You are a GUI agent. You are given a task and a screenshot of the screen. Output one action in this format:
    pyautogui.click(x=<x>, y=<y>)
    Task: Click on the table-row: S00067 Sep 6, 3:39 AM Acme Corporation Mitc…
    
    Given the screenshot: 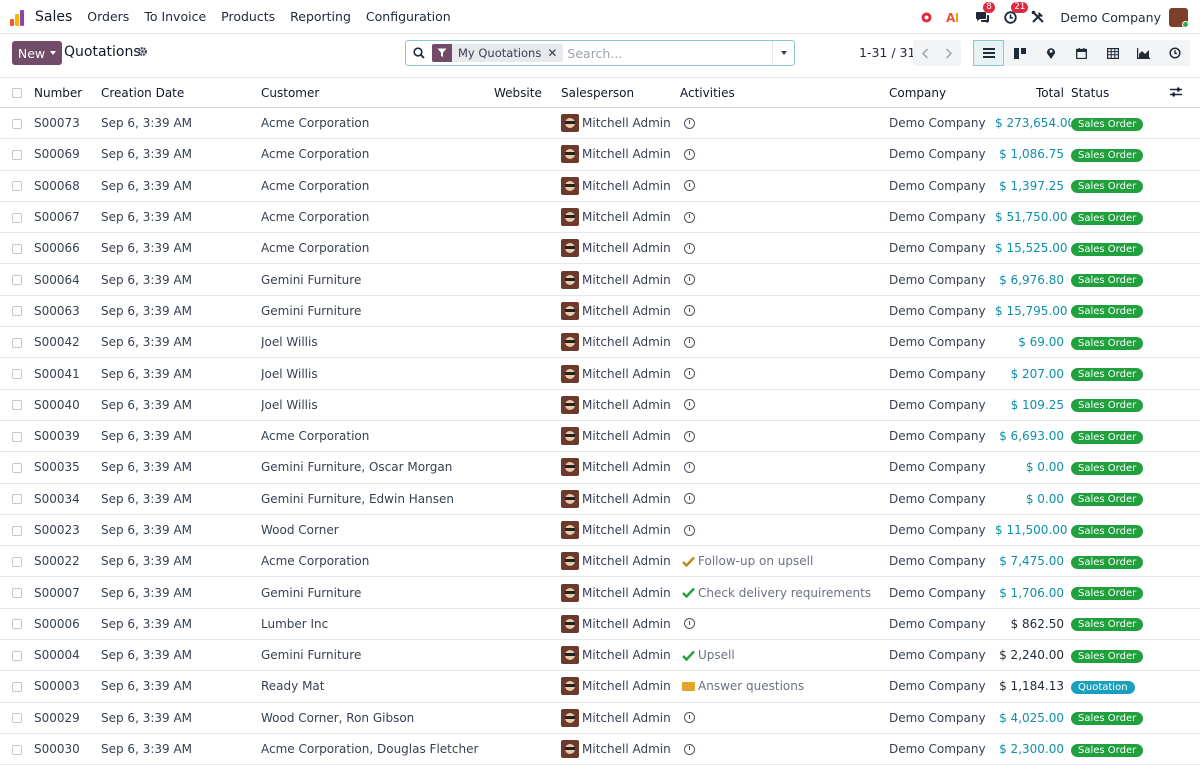 What is the action you would take?
    pyautogui.click(x=600, y=217)
    